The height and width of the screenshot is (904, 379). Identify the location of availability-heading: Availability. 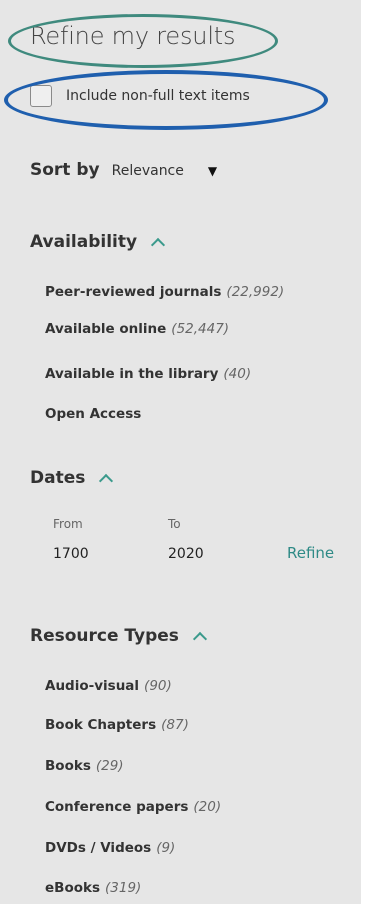
(98, 242).